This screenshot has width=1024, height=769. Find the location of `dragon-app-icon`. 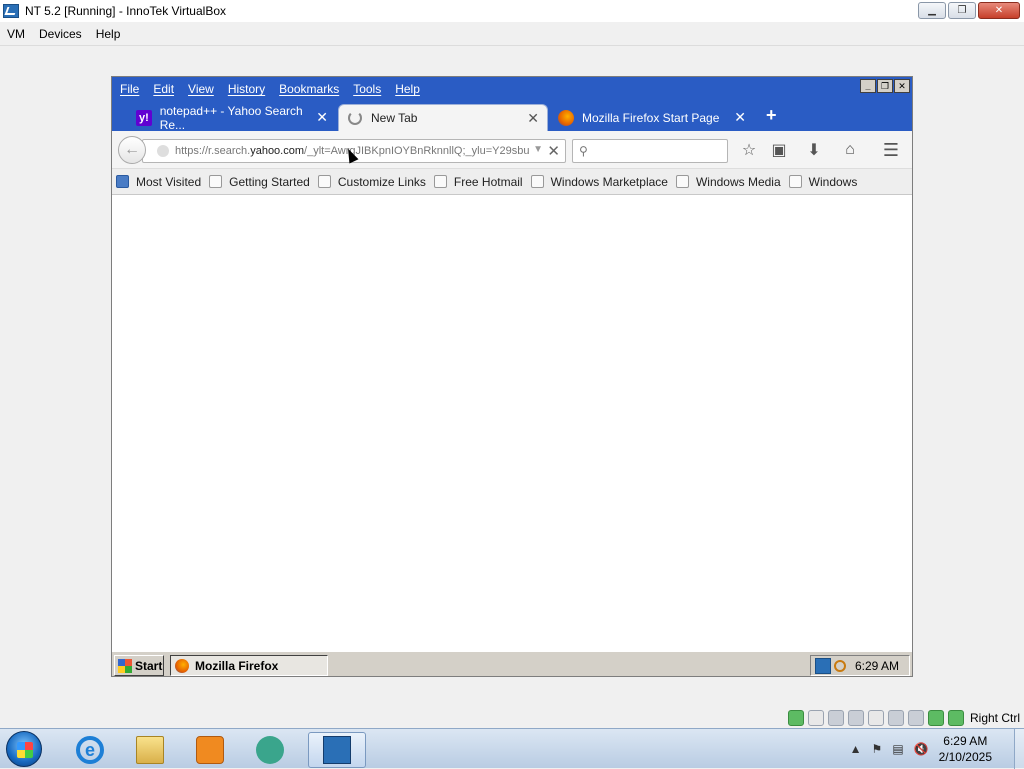

dragon-app-icon is located at coordinates (270, 750).